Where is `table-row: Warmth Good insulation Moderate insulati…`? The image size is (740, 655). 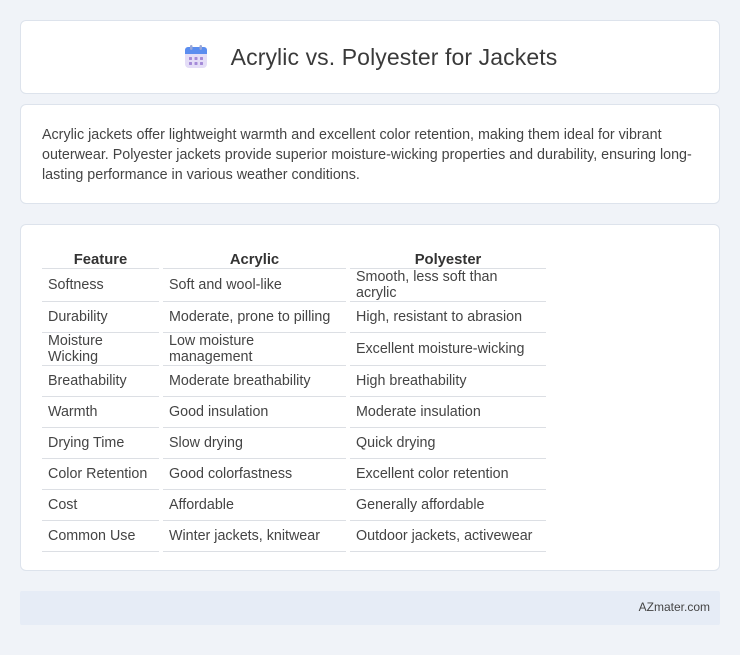
table-row: Warmth Good insulation Moderate insulati… is located at coordinates (294, 411).